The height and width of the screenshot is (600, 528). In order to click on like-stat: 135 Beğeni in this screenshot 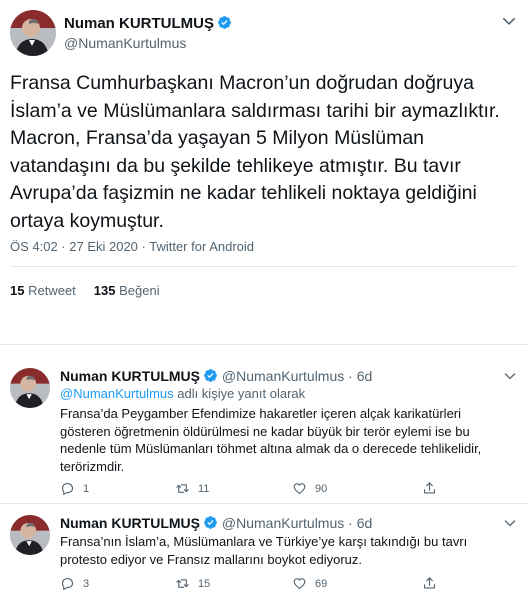, I will do `click(127, 290)`.